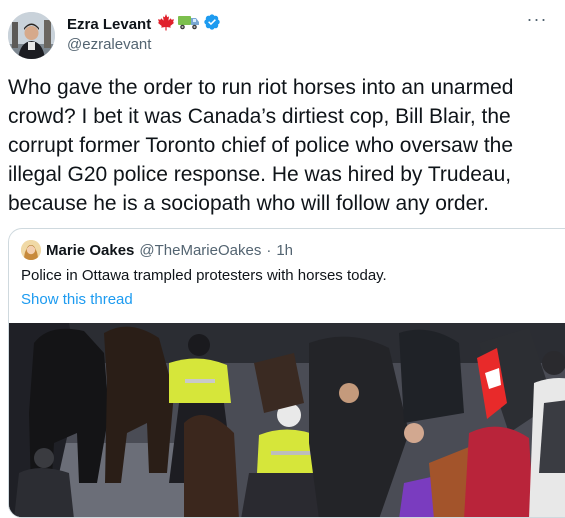  Describe the element at coordinates (90, 250) in the screenshot. I see `quoted-author-name: Marie Oakes` at that location.